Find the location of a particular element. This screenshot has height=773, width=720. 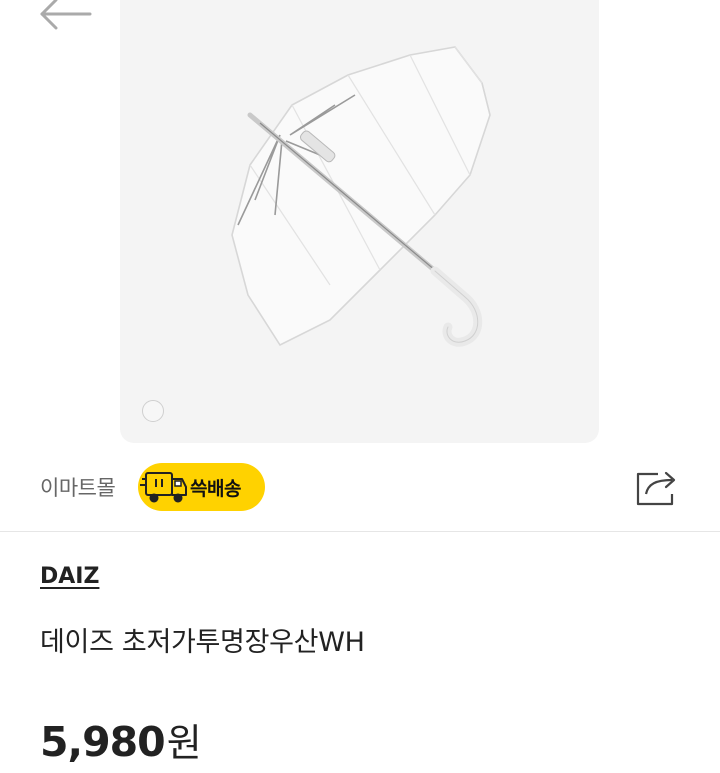

product-price: 5,980원 is located at coordinates (121, 739).